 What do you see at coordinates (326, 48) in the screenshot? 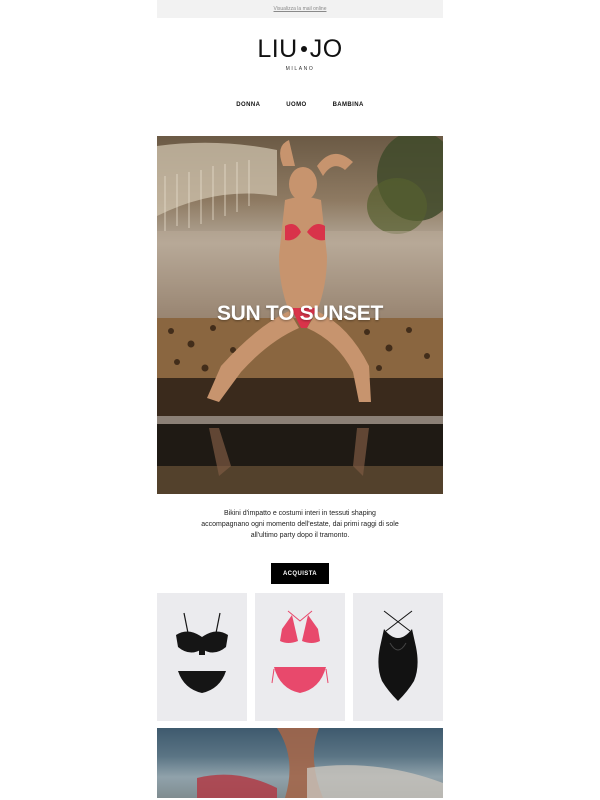
I see `logo-right: JO` at bounding box center [326, 48].